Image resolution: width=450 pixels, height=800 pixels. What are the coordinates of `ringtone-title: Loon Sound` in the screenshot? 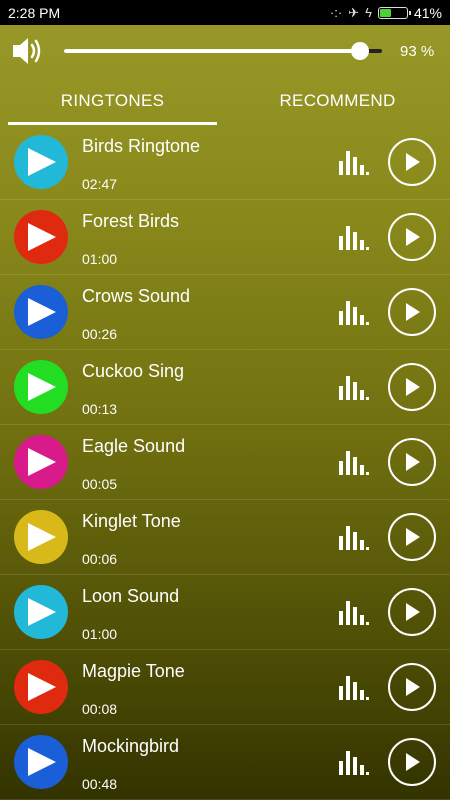 It's located at (131, 595).